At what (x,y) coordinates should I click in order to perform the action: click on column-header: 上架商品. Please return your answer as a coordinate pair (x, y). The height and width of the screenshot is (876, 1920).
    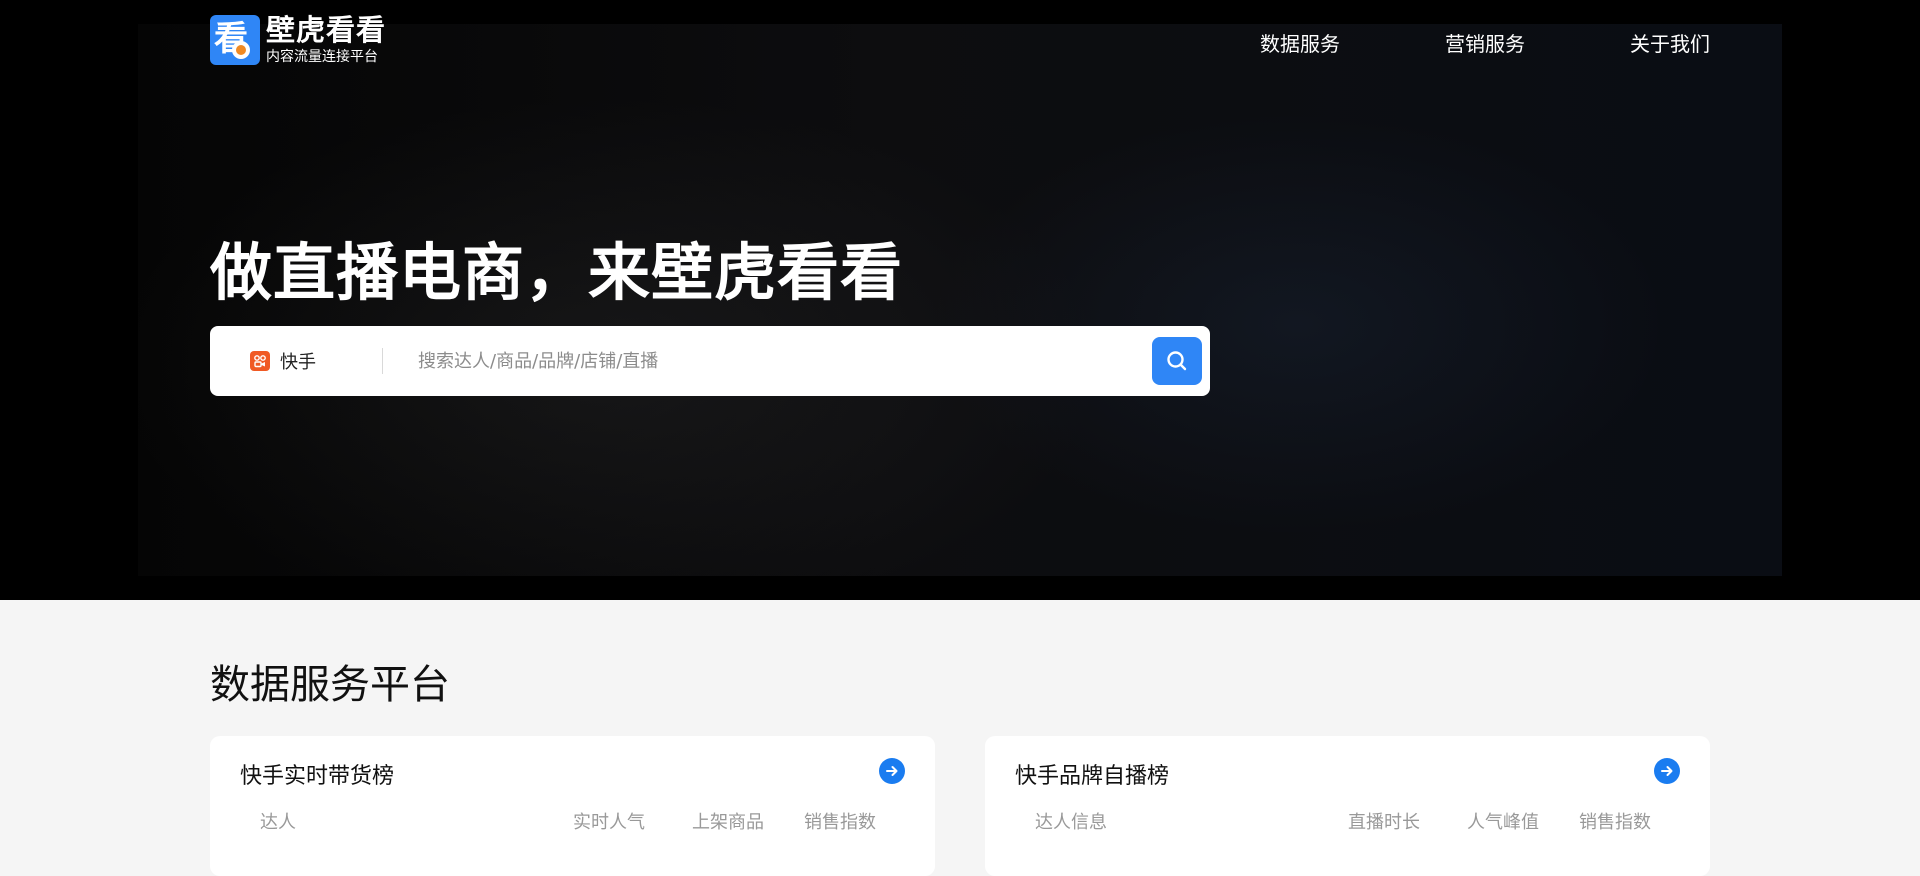
    Looking at the image, I should click on (728, 822).